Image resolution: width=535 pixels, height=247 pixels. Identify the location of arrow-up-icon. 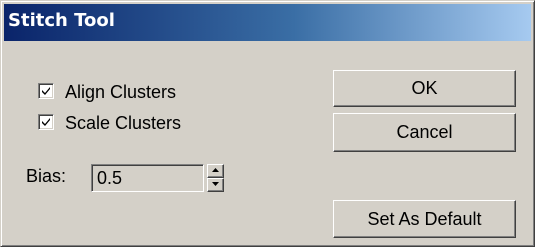
(215, 170).